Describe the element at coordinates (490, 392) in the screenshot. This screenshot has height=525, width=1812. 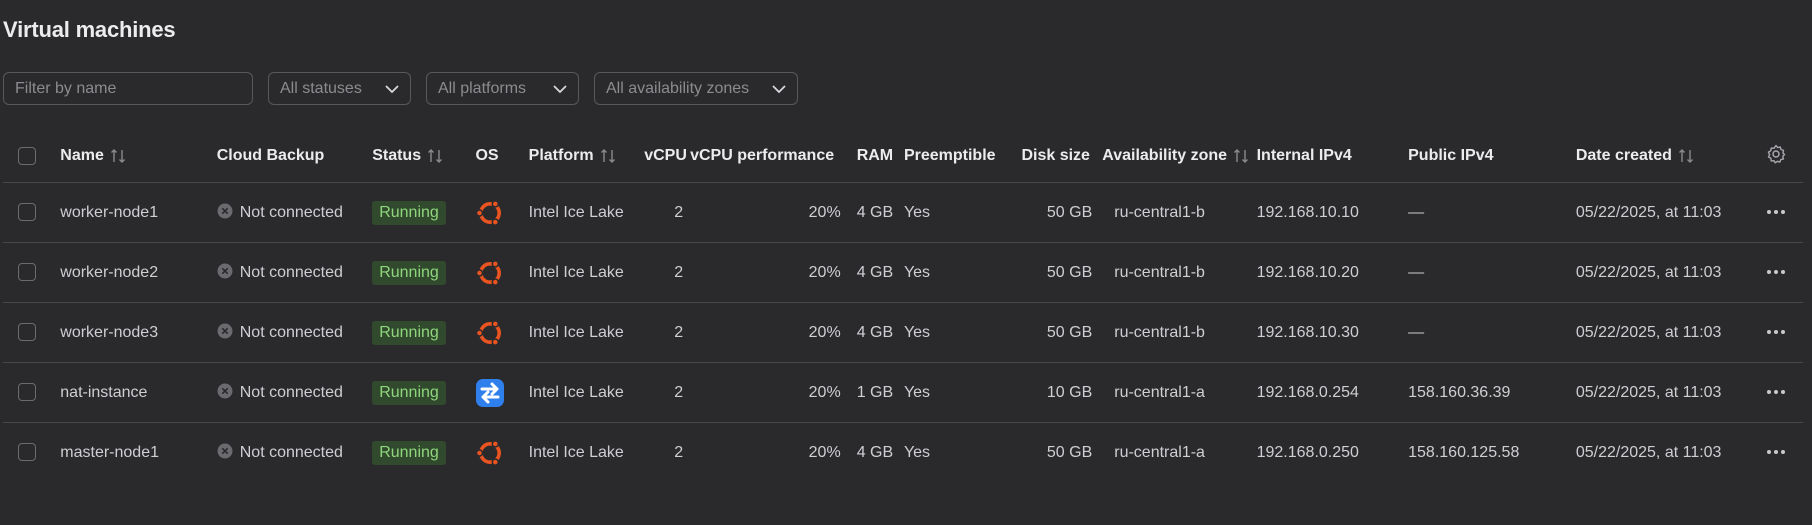
I see `nat-icon` at that location.